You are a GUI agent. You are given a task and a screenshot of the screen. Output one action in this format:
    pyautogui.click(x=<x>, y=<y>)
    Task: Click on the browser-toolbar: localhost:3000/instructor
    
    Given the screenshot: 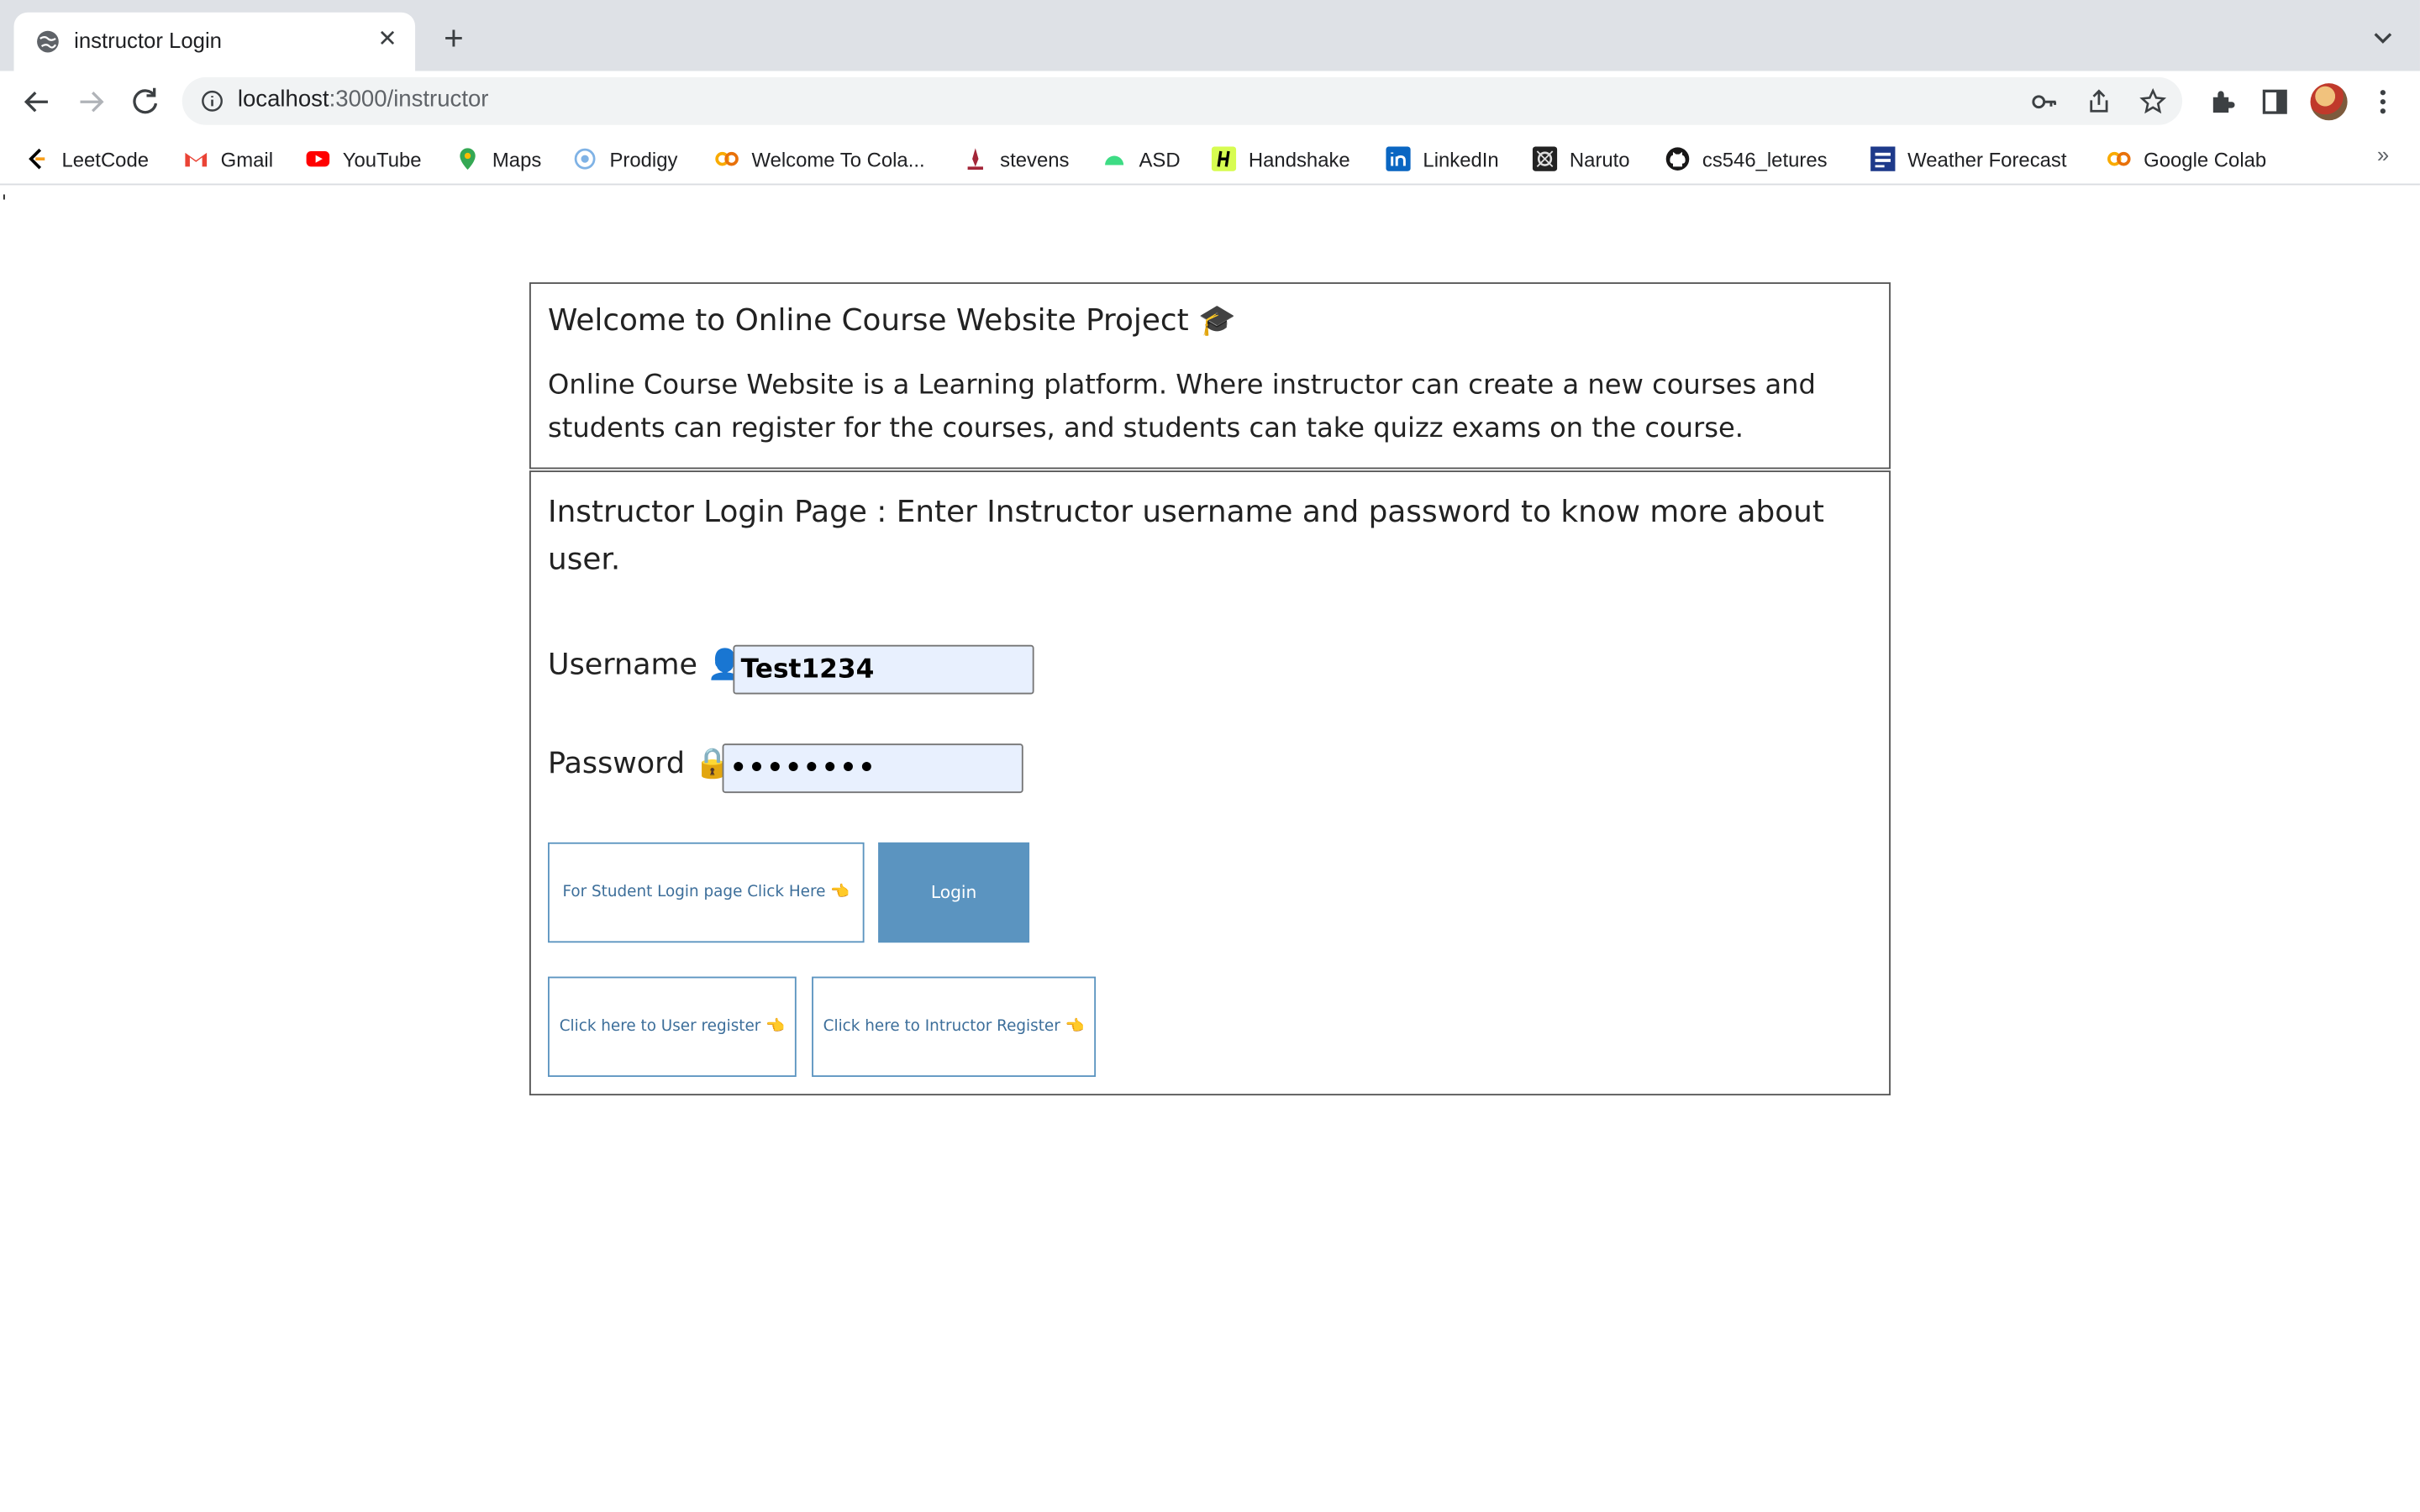 What is the action you would take?
    pyautogui.click(x=1210, y=102)
    